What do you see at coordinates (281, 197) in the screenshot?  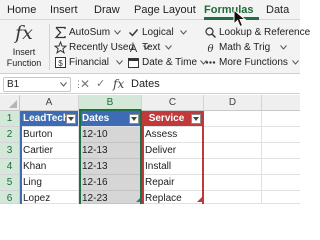 I see `cell-e6` at bounding box center [281, 197].